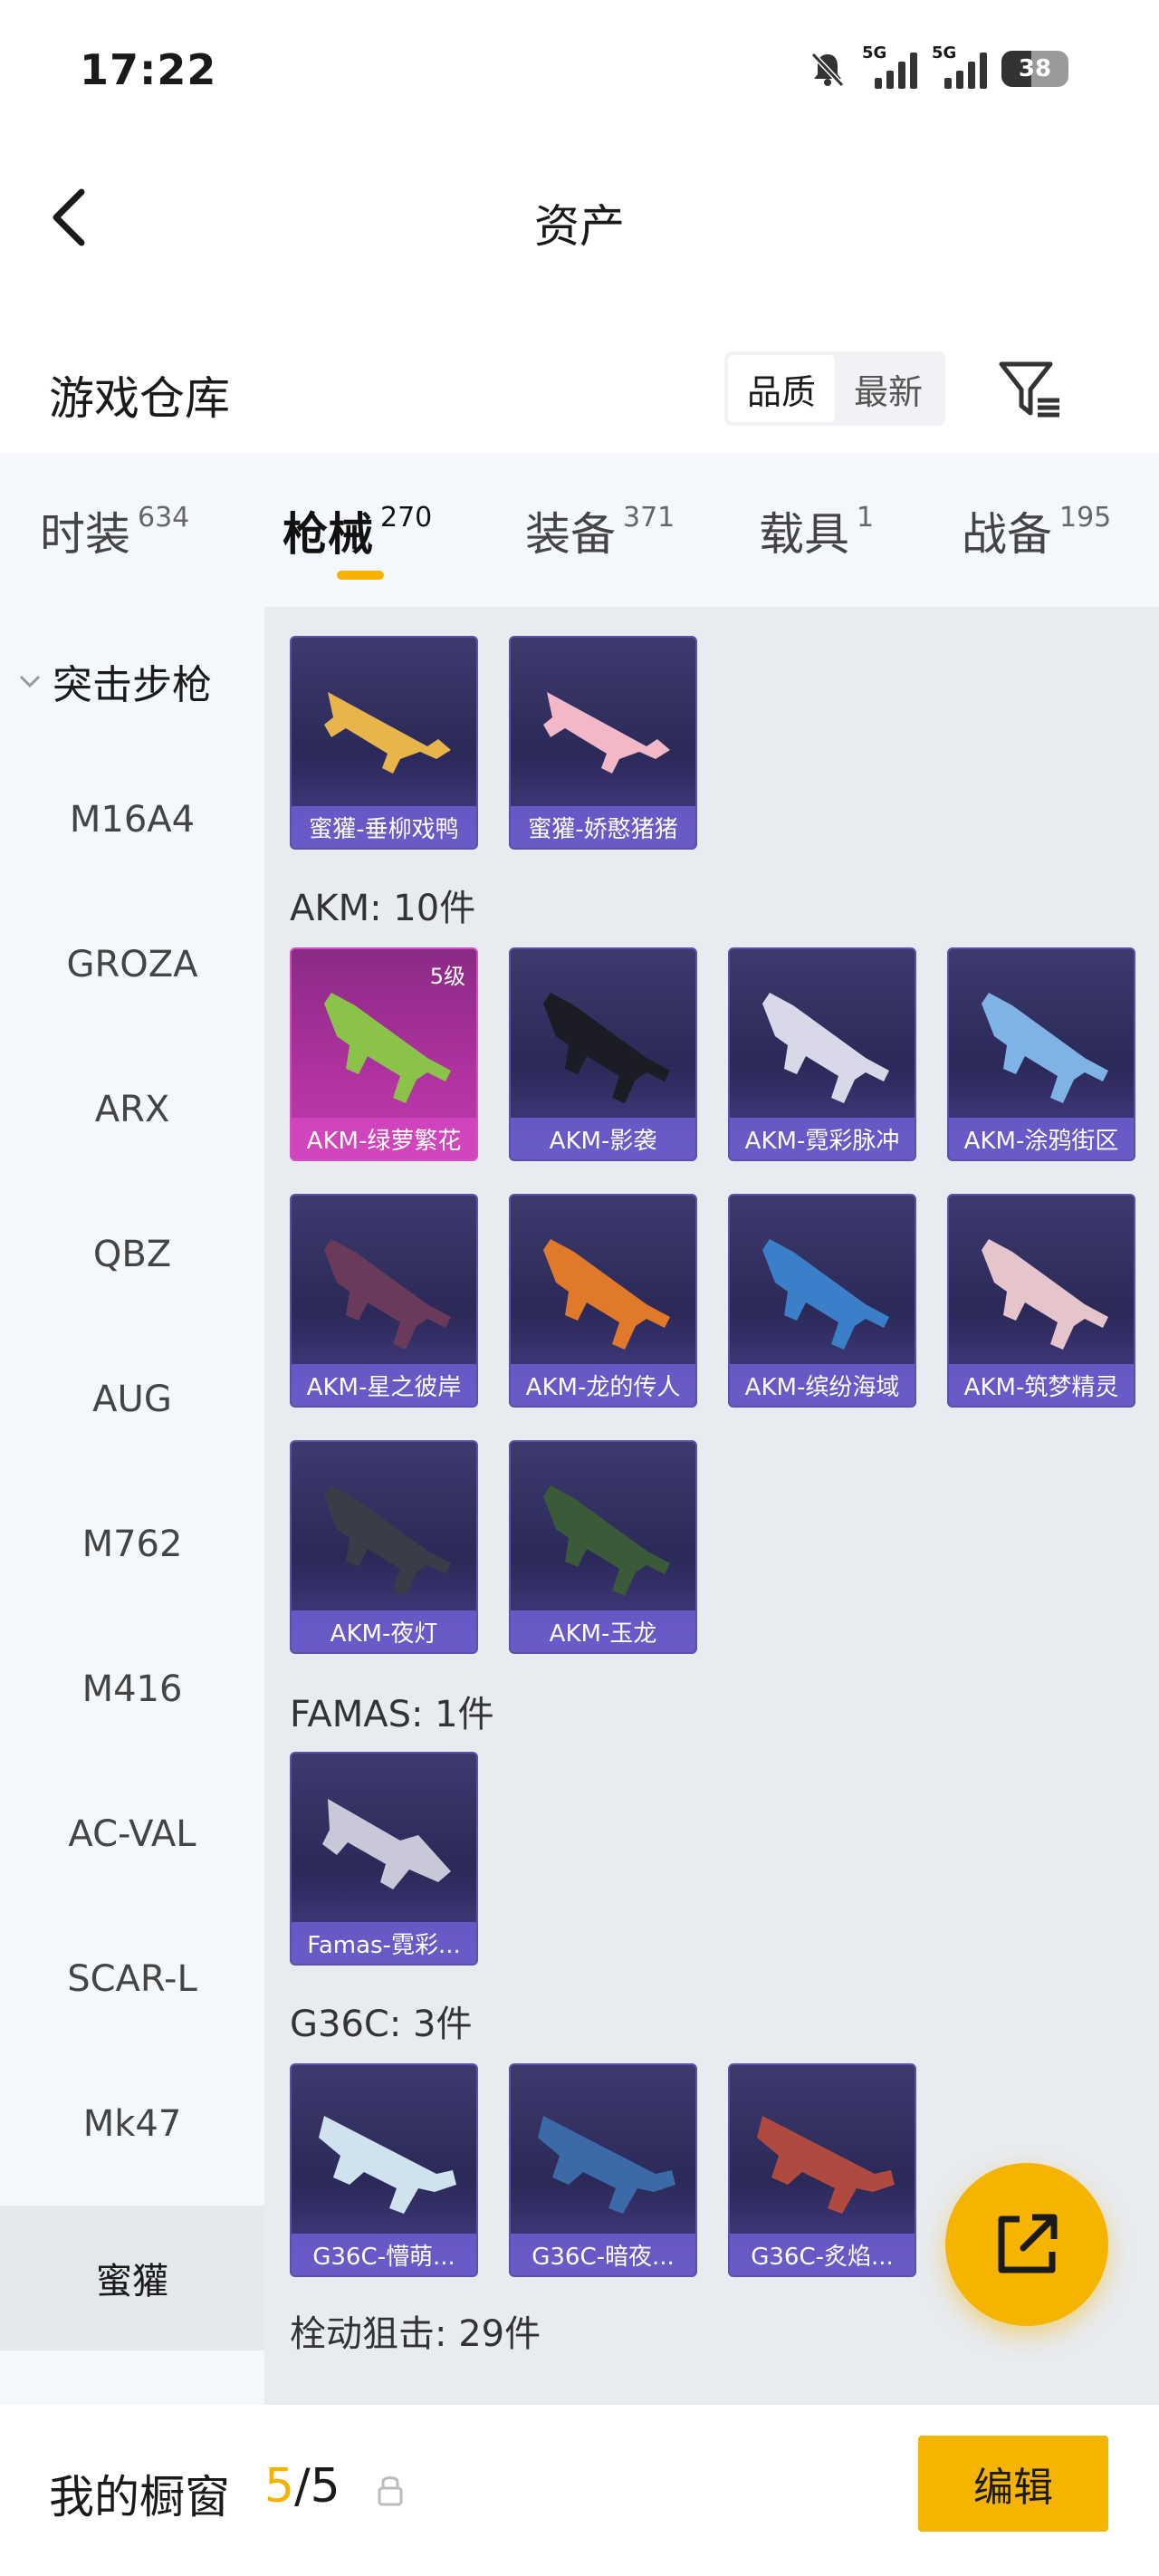 This screenshot has width=1159, height=2576. I want to click on section-title-akm: AKM: 10件, so click(383, 908).